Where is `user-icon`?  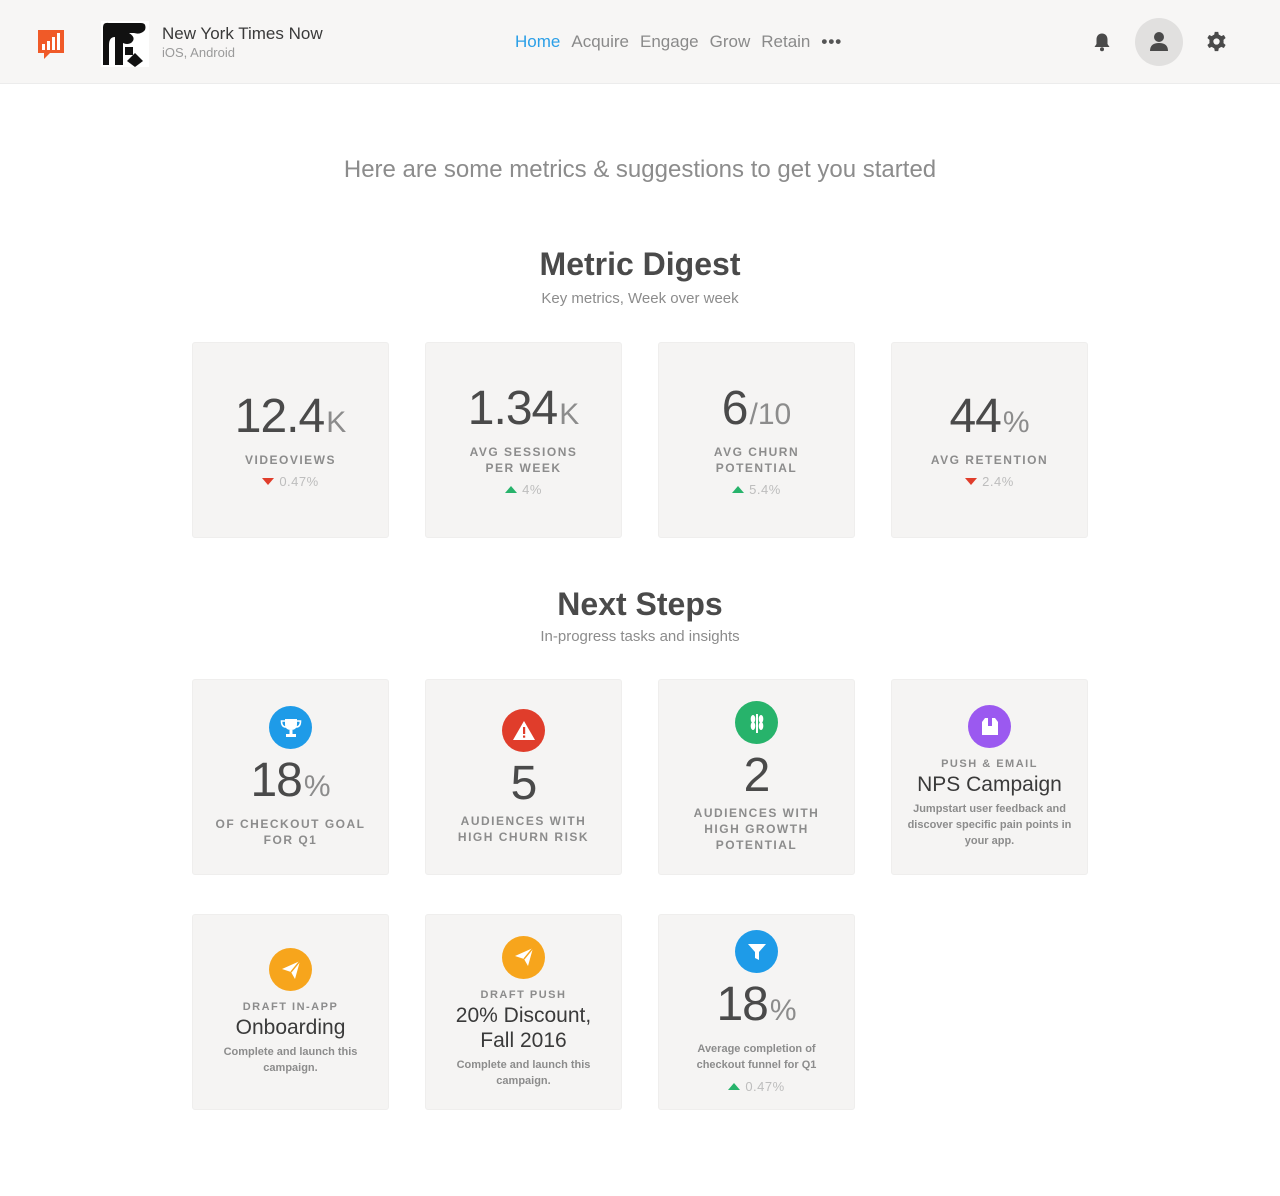
user-icon is located at coordinates (1159, 41).